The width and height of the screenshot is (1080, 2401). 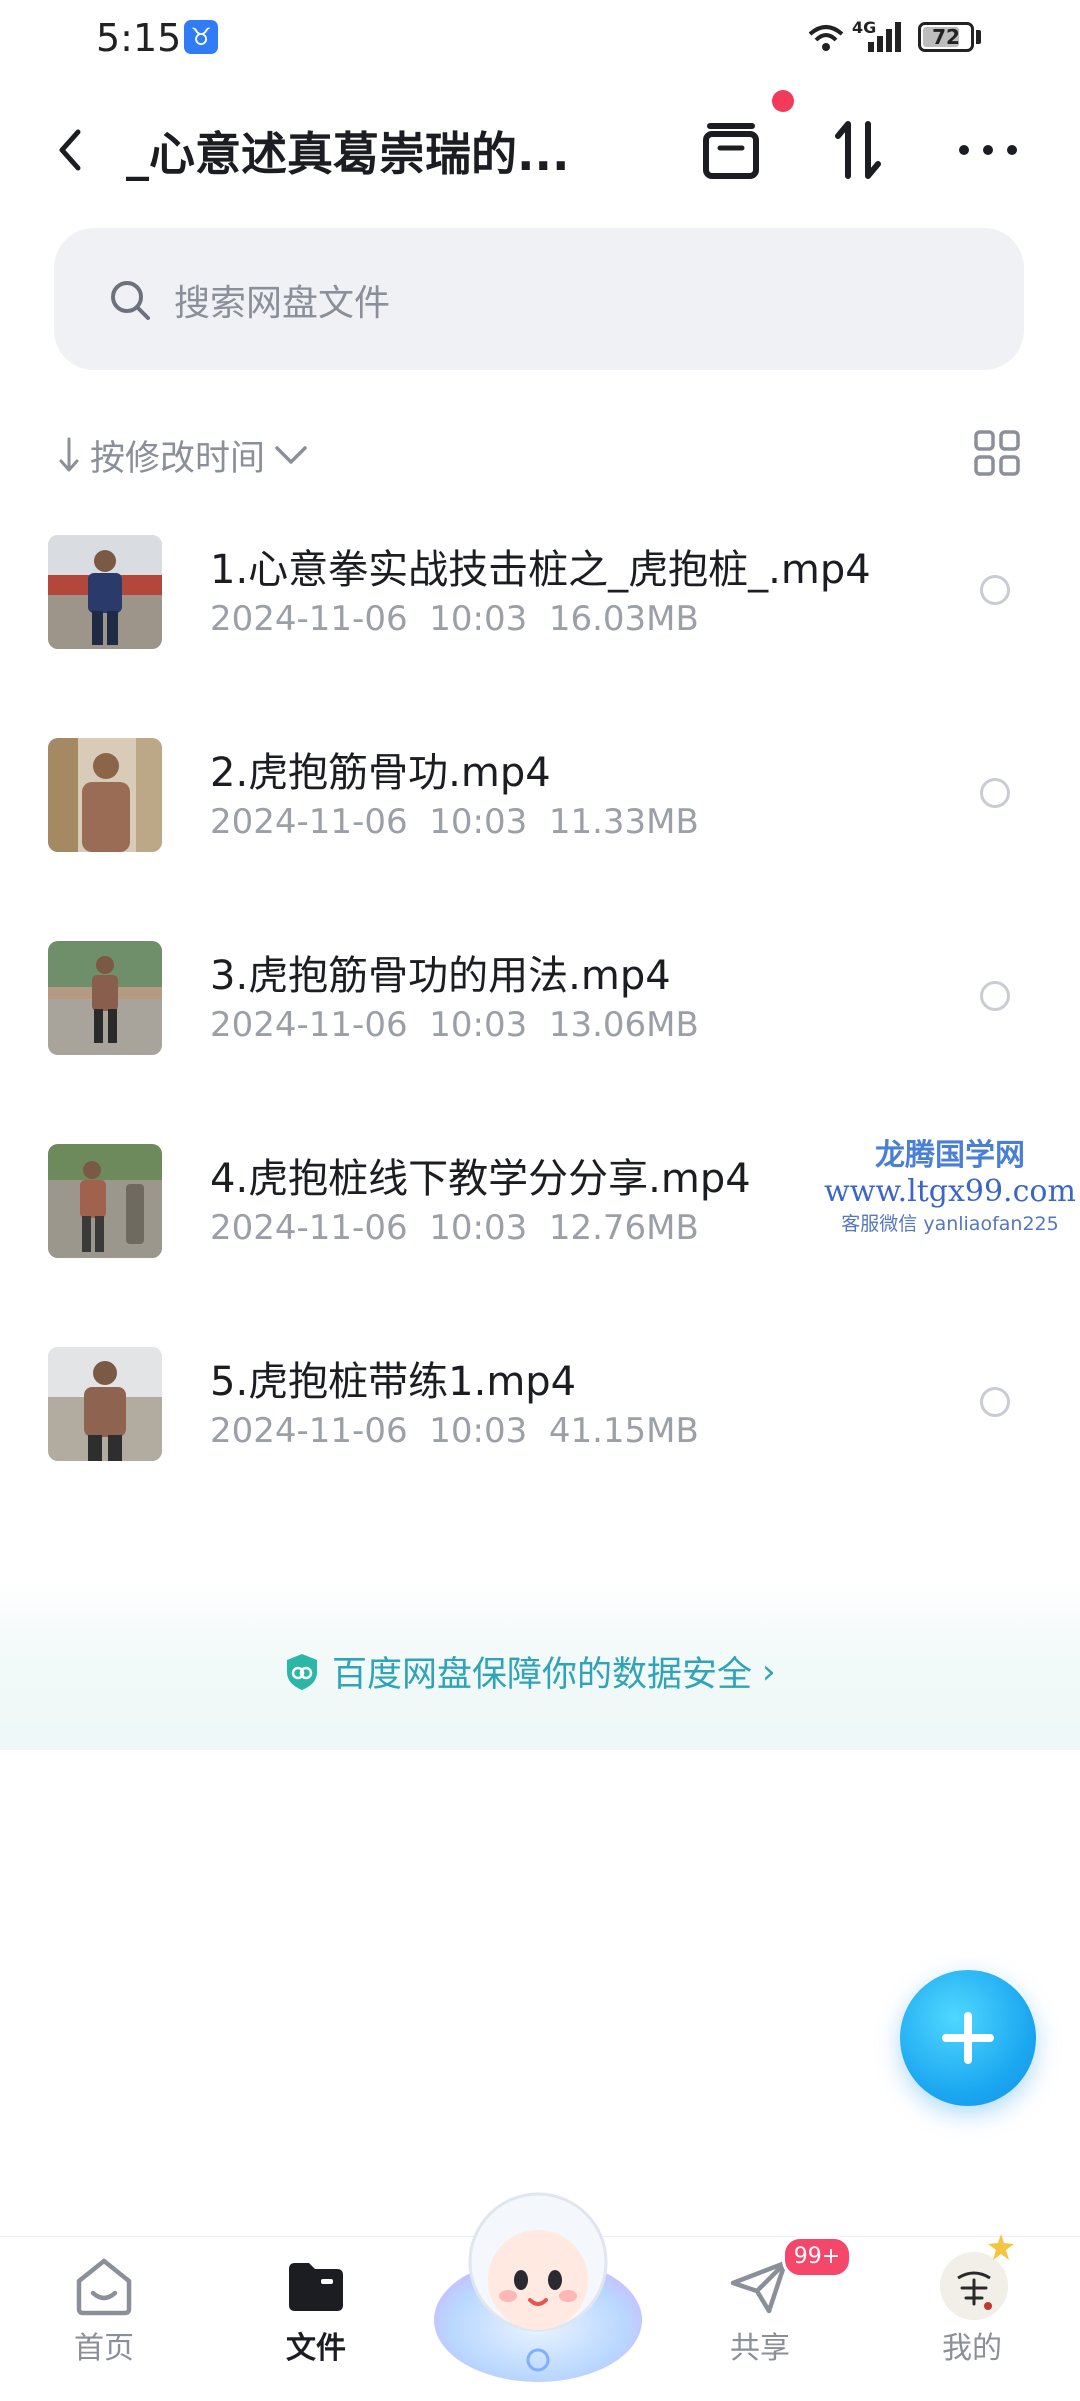 What do you see at coordinates (974, 2286) in the screenshot?
I see `avatar` at bounding box center [974, 2286].